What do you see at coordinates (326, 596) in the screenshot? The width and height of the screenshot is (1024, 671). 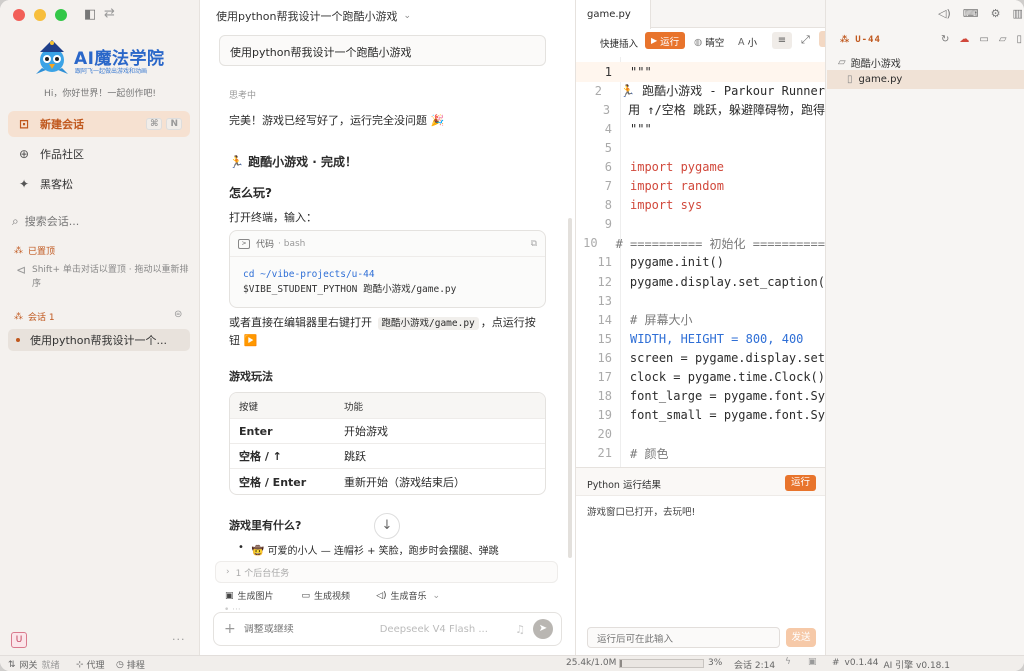 I see `generate-video-button: ▭ 生成视频` at bounding box center [326, 596].